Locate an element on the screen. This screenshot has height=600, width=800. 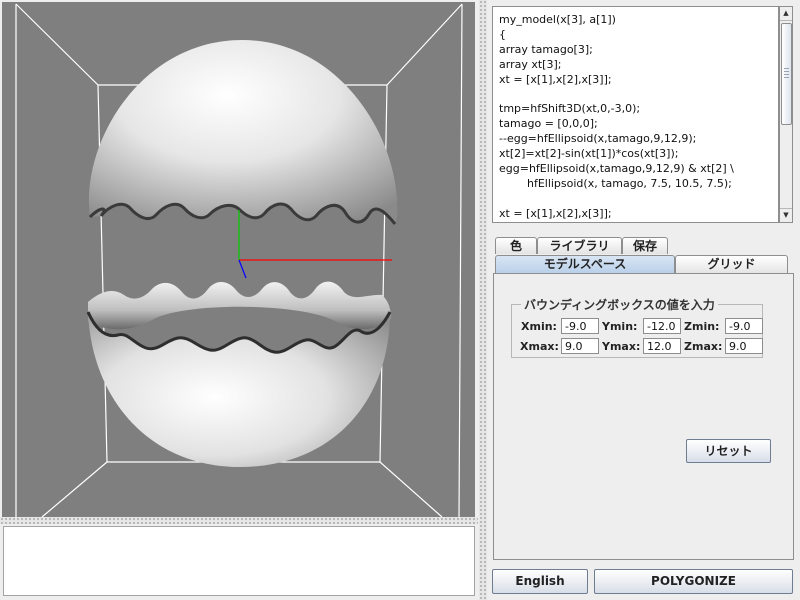
code-line: tmp=hfShift3D(xt,0,-3,0); is located at coordinates (638, 109).